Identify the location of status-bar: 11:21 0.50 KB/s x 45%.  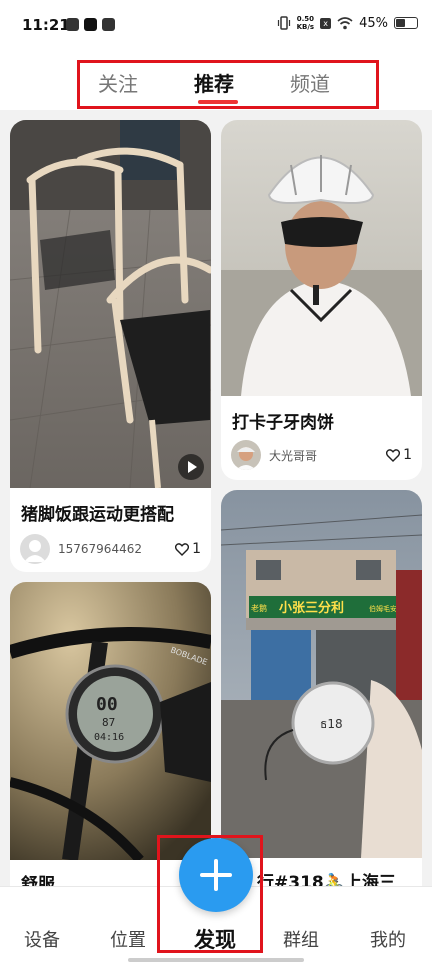
(216, 26).